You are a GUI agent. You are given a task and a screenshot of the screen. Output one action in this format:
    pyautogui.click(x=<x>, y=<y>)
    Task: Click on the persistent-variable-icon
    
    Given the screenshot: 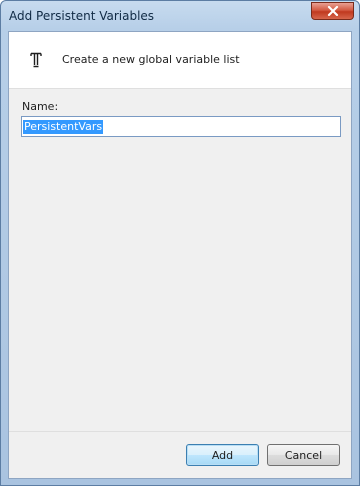 What is the action you would take?
    pyautogui.click(x=36, y=60)
    